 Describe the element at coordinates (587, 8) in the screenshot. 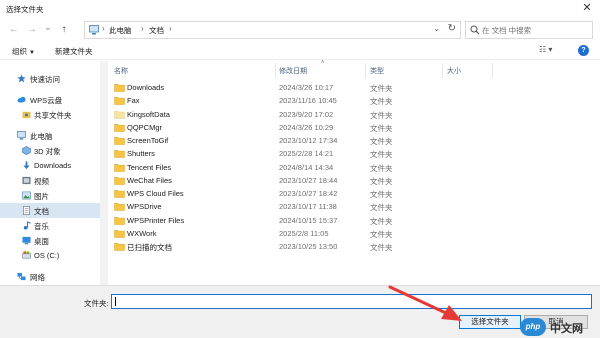

I see `close-button: ✕` at that location.